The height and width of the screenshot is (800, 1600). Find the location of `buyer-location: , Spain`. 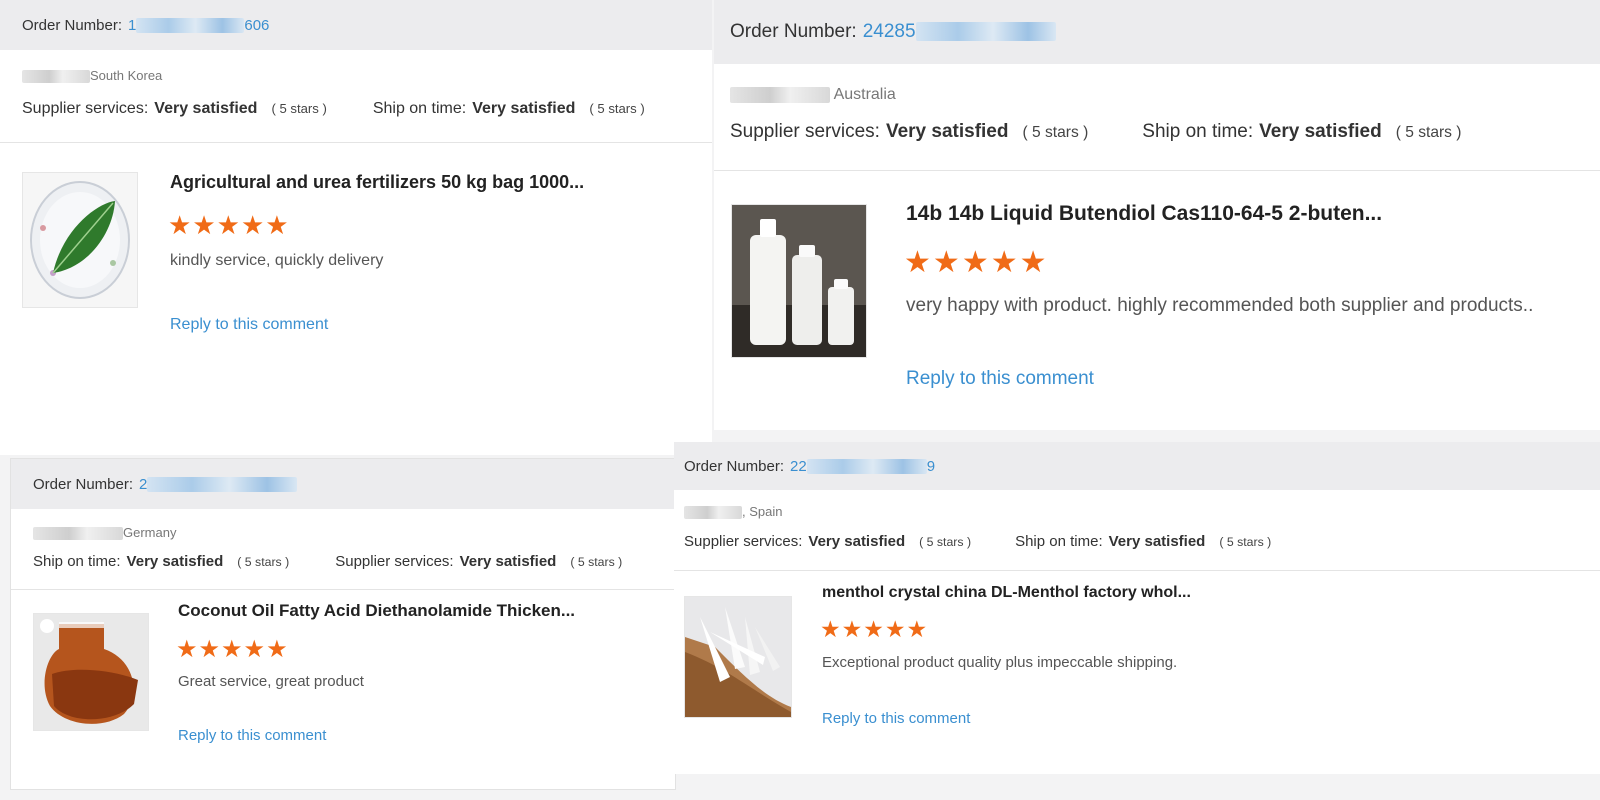

buyer-location: , Spain is located at coordinates (733, 512).